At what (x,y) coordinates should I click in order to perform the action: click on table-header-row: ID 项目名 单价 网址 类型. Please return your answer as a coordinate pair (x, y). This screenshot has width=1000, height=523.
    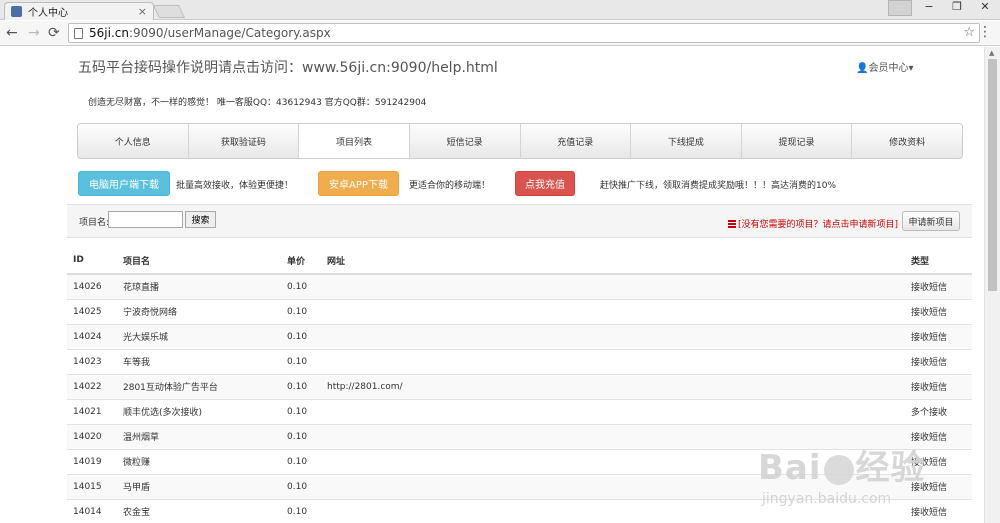
    Looking at the image, I should click on (519, 261).